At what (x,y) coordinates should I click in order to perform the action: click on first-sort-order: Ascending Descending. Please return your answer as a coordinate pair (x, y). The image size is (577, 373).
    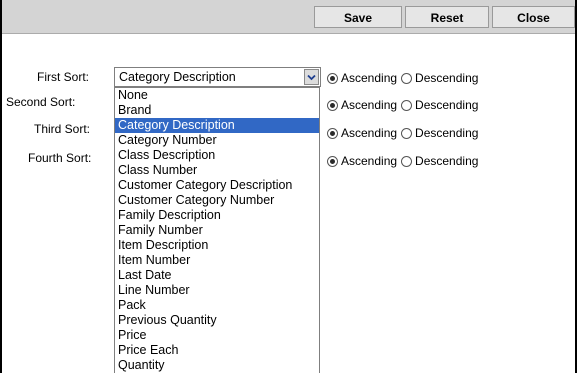
    Looking at the image, I should click on (402, 78).